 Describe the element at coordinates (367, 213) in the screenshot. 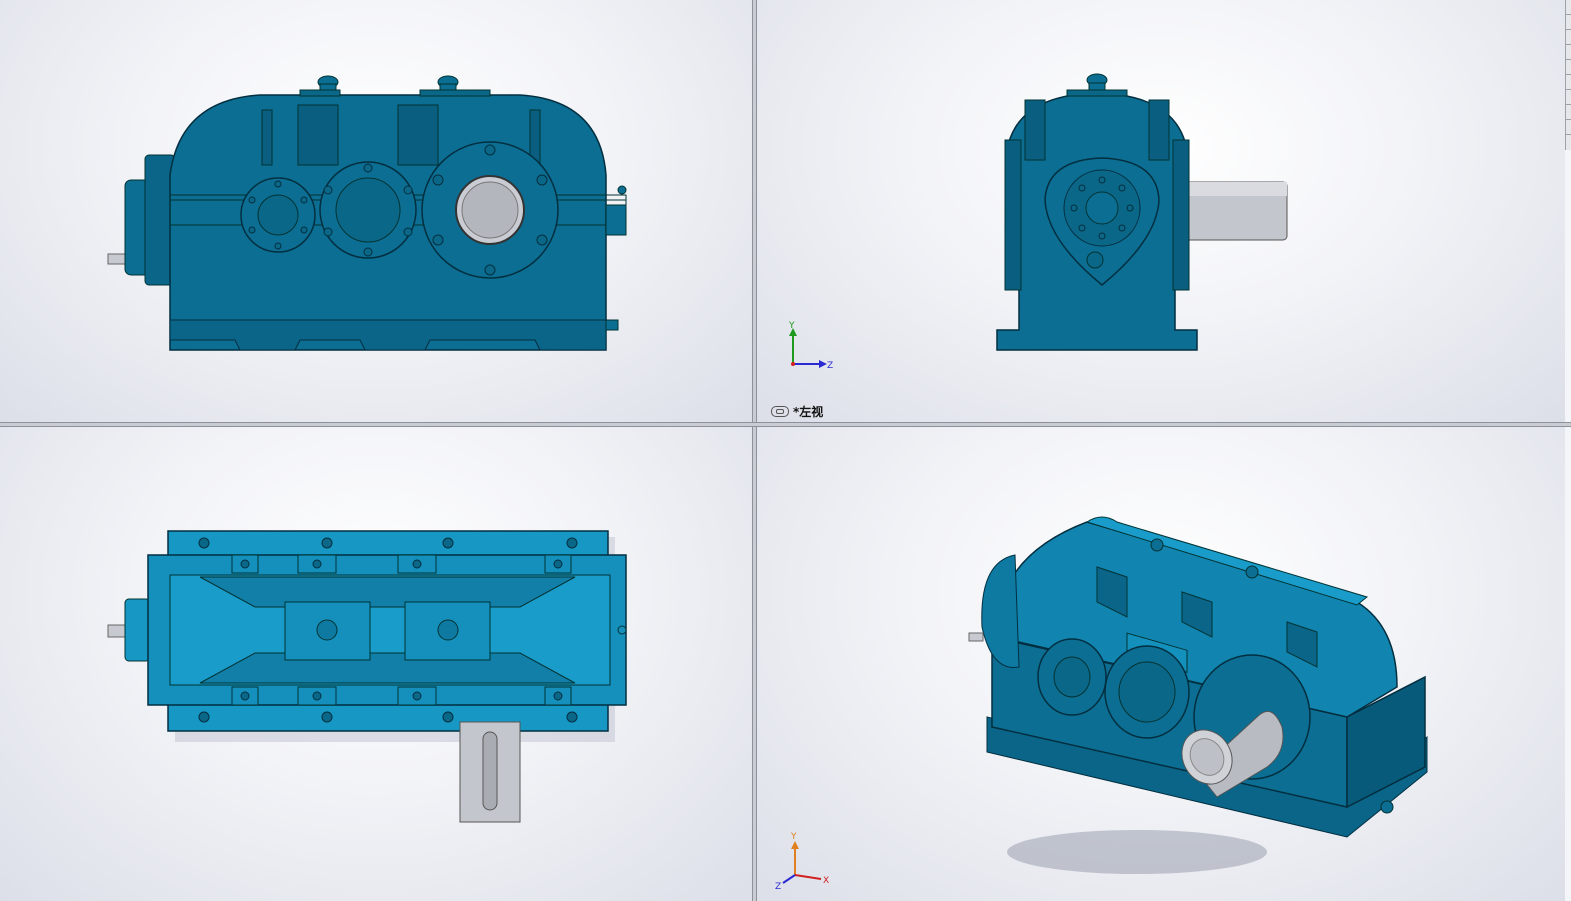

I see `gearbox-front-view` at that location.